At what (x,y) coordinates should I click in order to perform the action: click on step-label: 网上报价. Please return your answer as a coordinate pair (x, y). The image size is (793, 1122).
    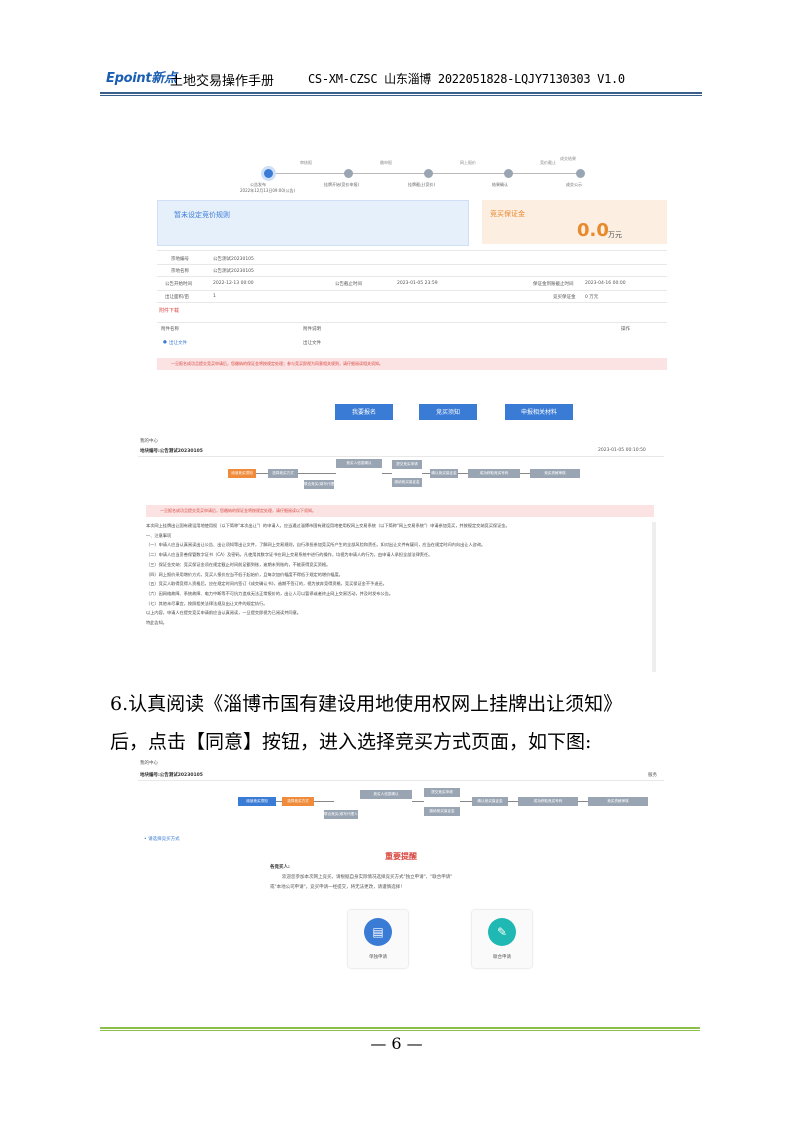
    Looking at the image, I should click on (468, 162).